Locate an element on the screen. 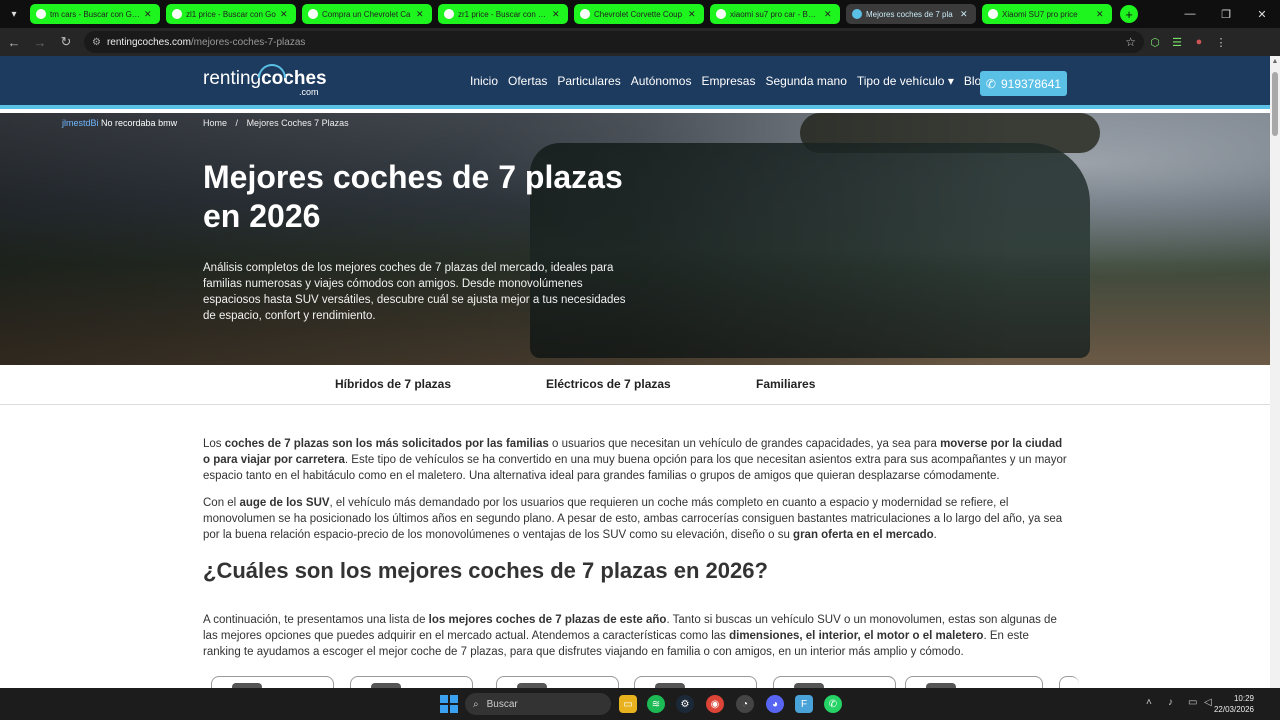  back-icon: ← is located at coordinates (14, 42).